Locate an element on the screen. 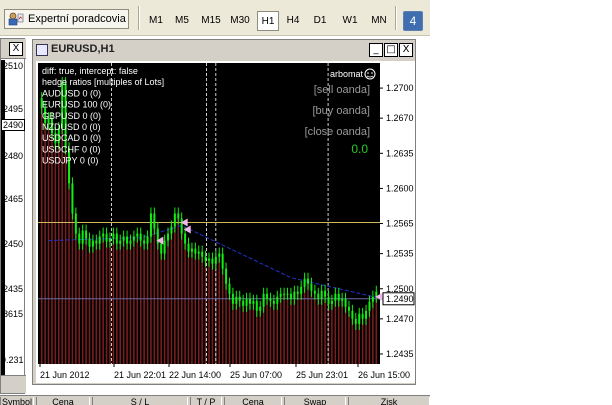  info-text-line: GBPUSD 0 (0) is located at coordinates (71, 116).